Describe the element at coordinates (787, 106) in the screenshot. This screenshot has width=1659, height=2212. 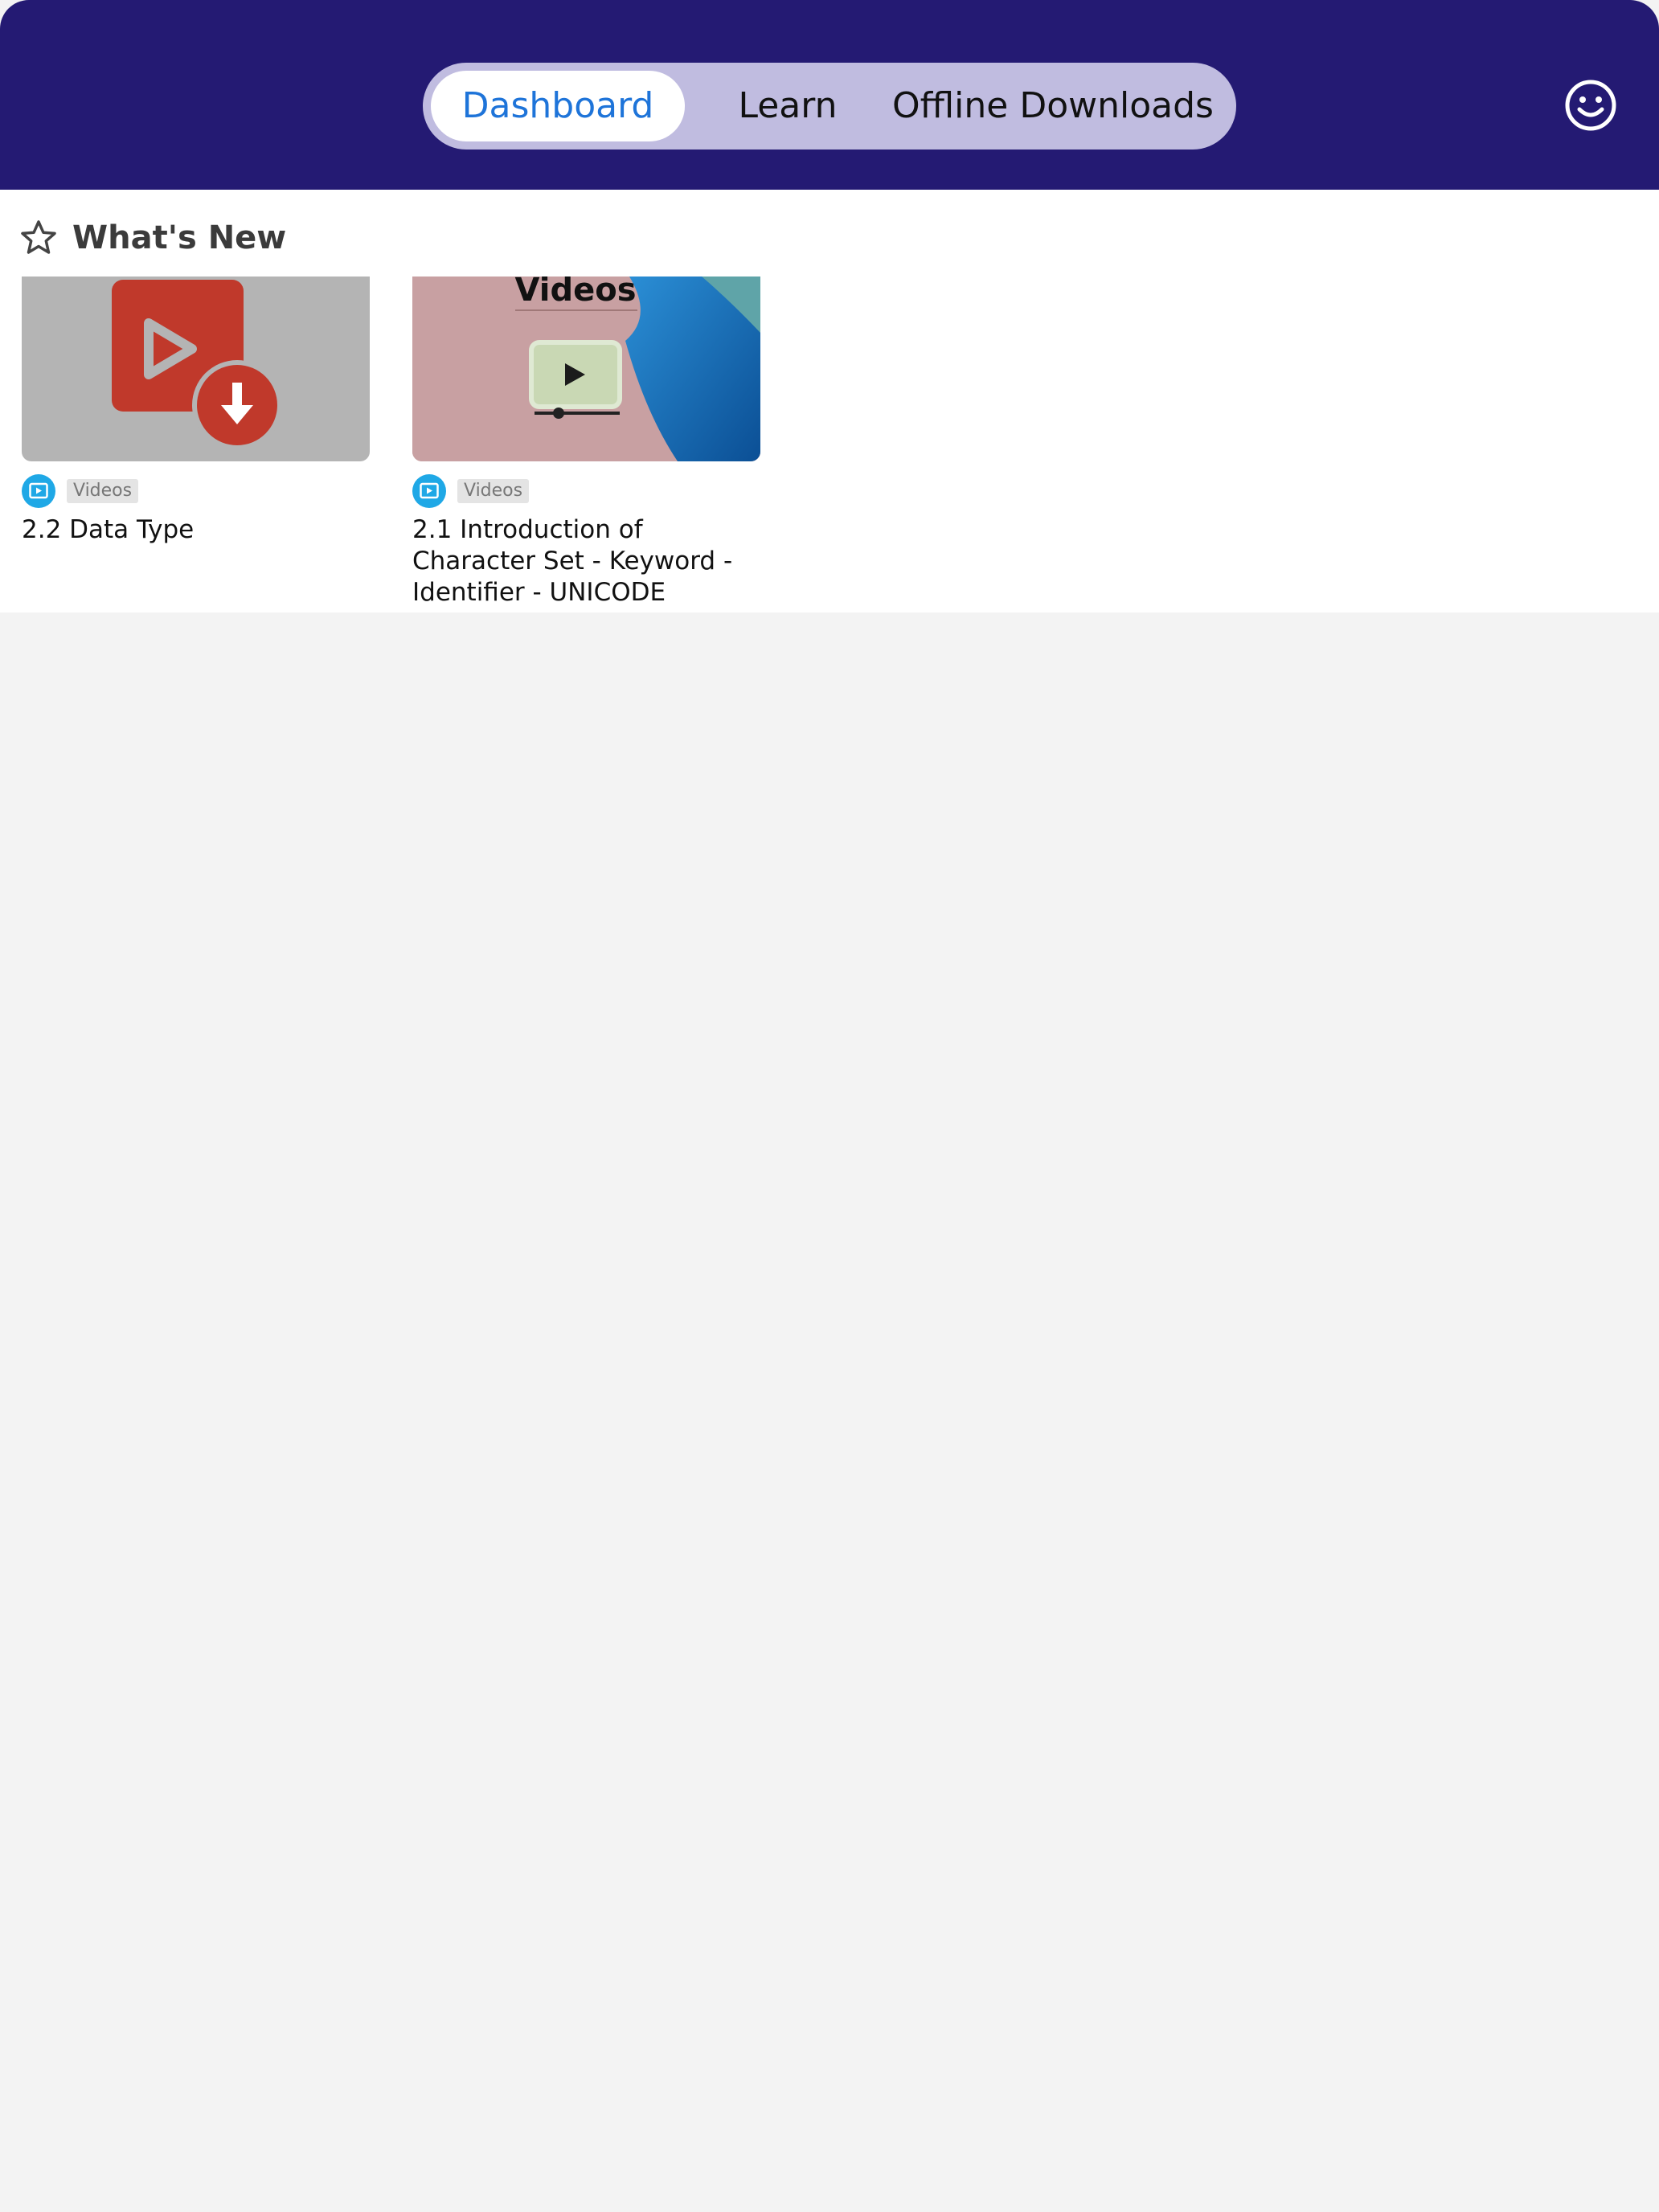
I see `tab-learn: Learn` at that location.